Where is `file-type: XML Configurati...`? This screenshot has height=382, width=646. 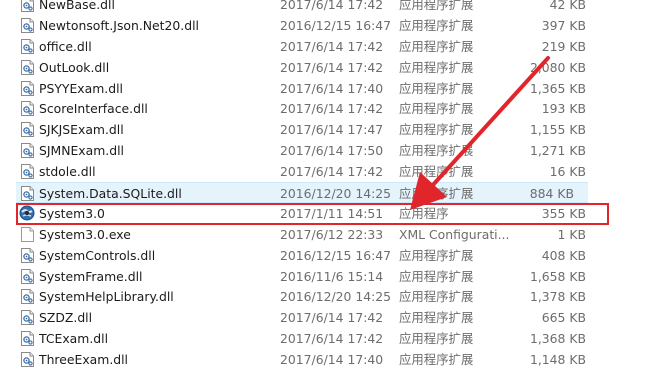
file-type: XML Configurati... is located at coordinates (454, 234).